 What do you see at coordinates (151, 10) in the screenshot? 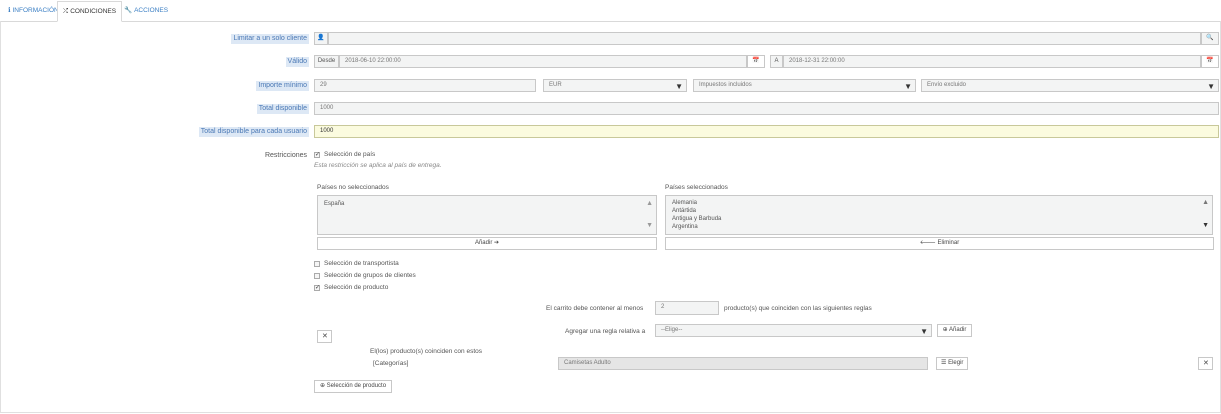
I see `tab-label: ACCIONES` at bounding box center [151, 10].